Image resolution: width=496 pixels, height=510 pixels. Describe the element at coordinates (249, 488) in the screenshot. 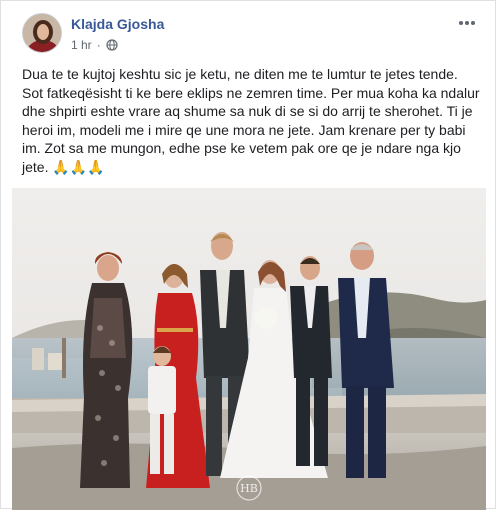

I see `photo-watermark: HB` at that location.